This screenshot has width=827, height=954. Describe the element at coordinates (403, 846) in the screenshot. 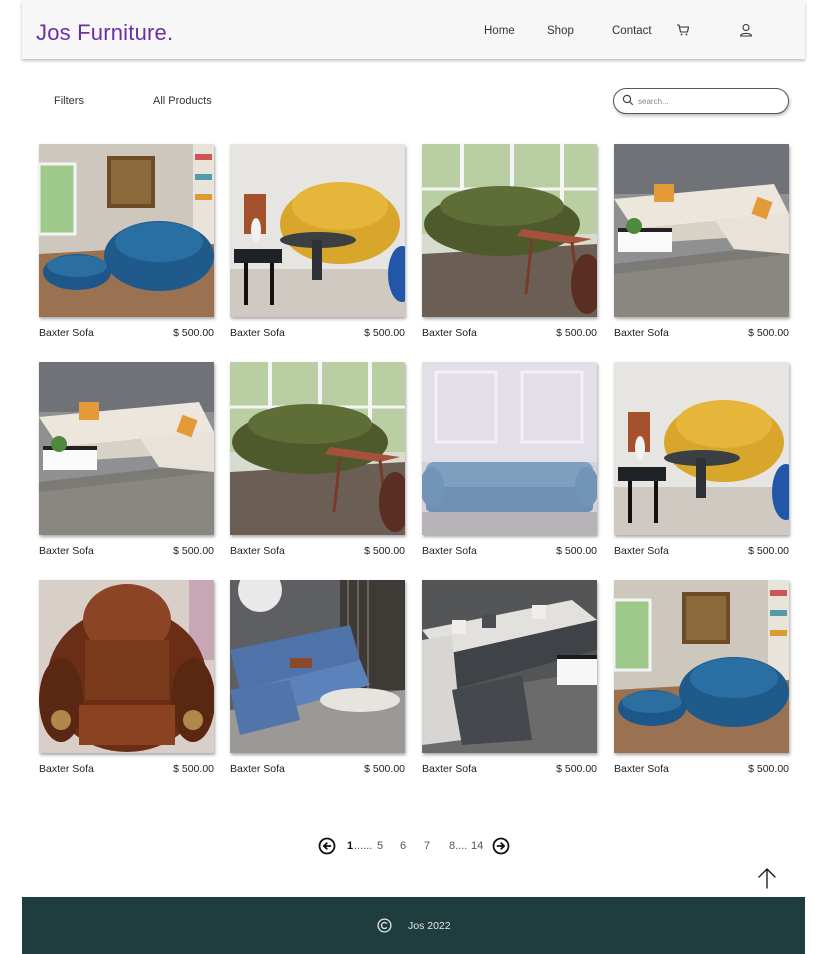

I see `page-6: 6` at that location.